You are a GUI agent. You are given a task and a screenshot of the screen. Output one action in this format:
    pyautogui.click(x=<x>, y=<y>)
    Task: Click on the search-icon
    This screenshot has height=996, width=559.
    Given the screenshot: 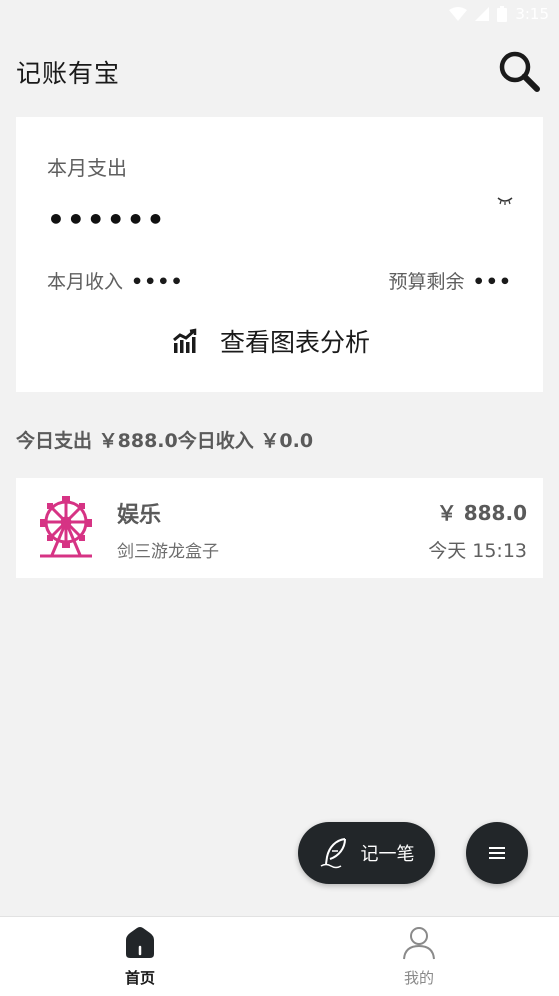 What is the action you would take?
    pyautogui.click(x=519, y=71)
    